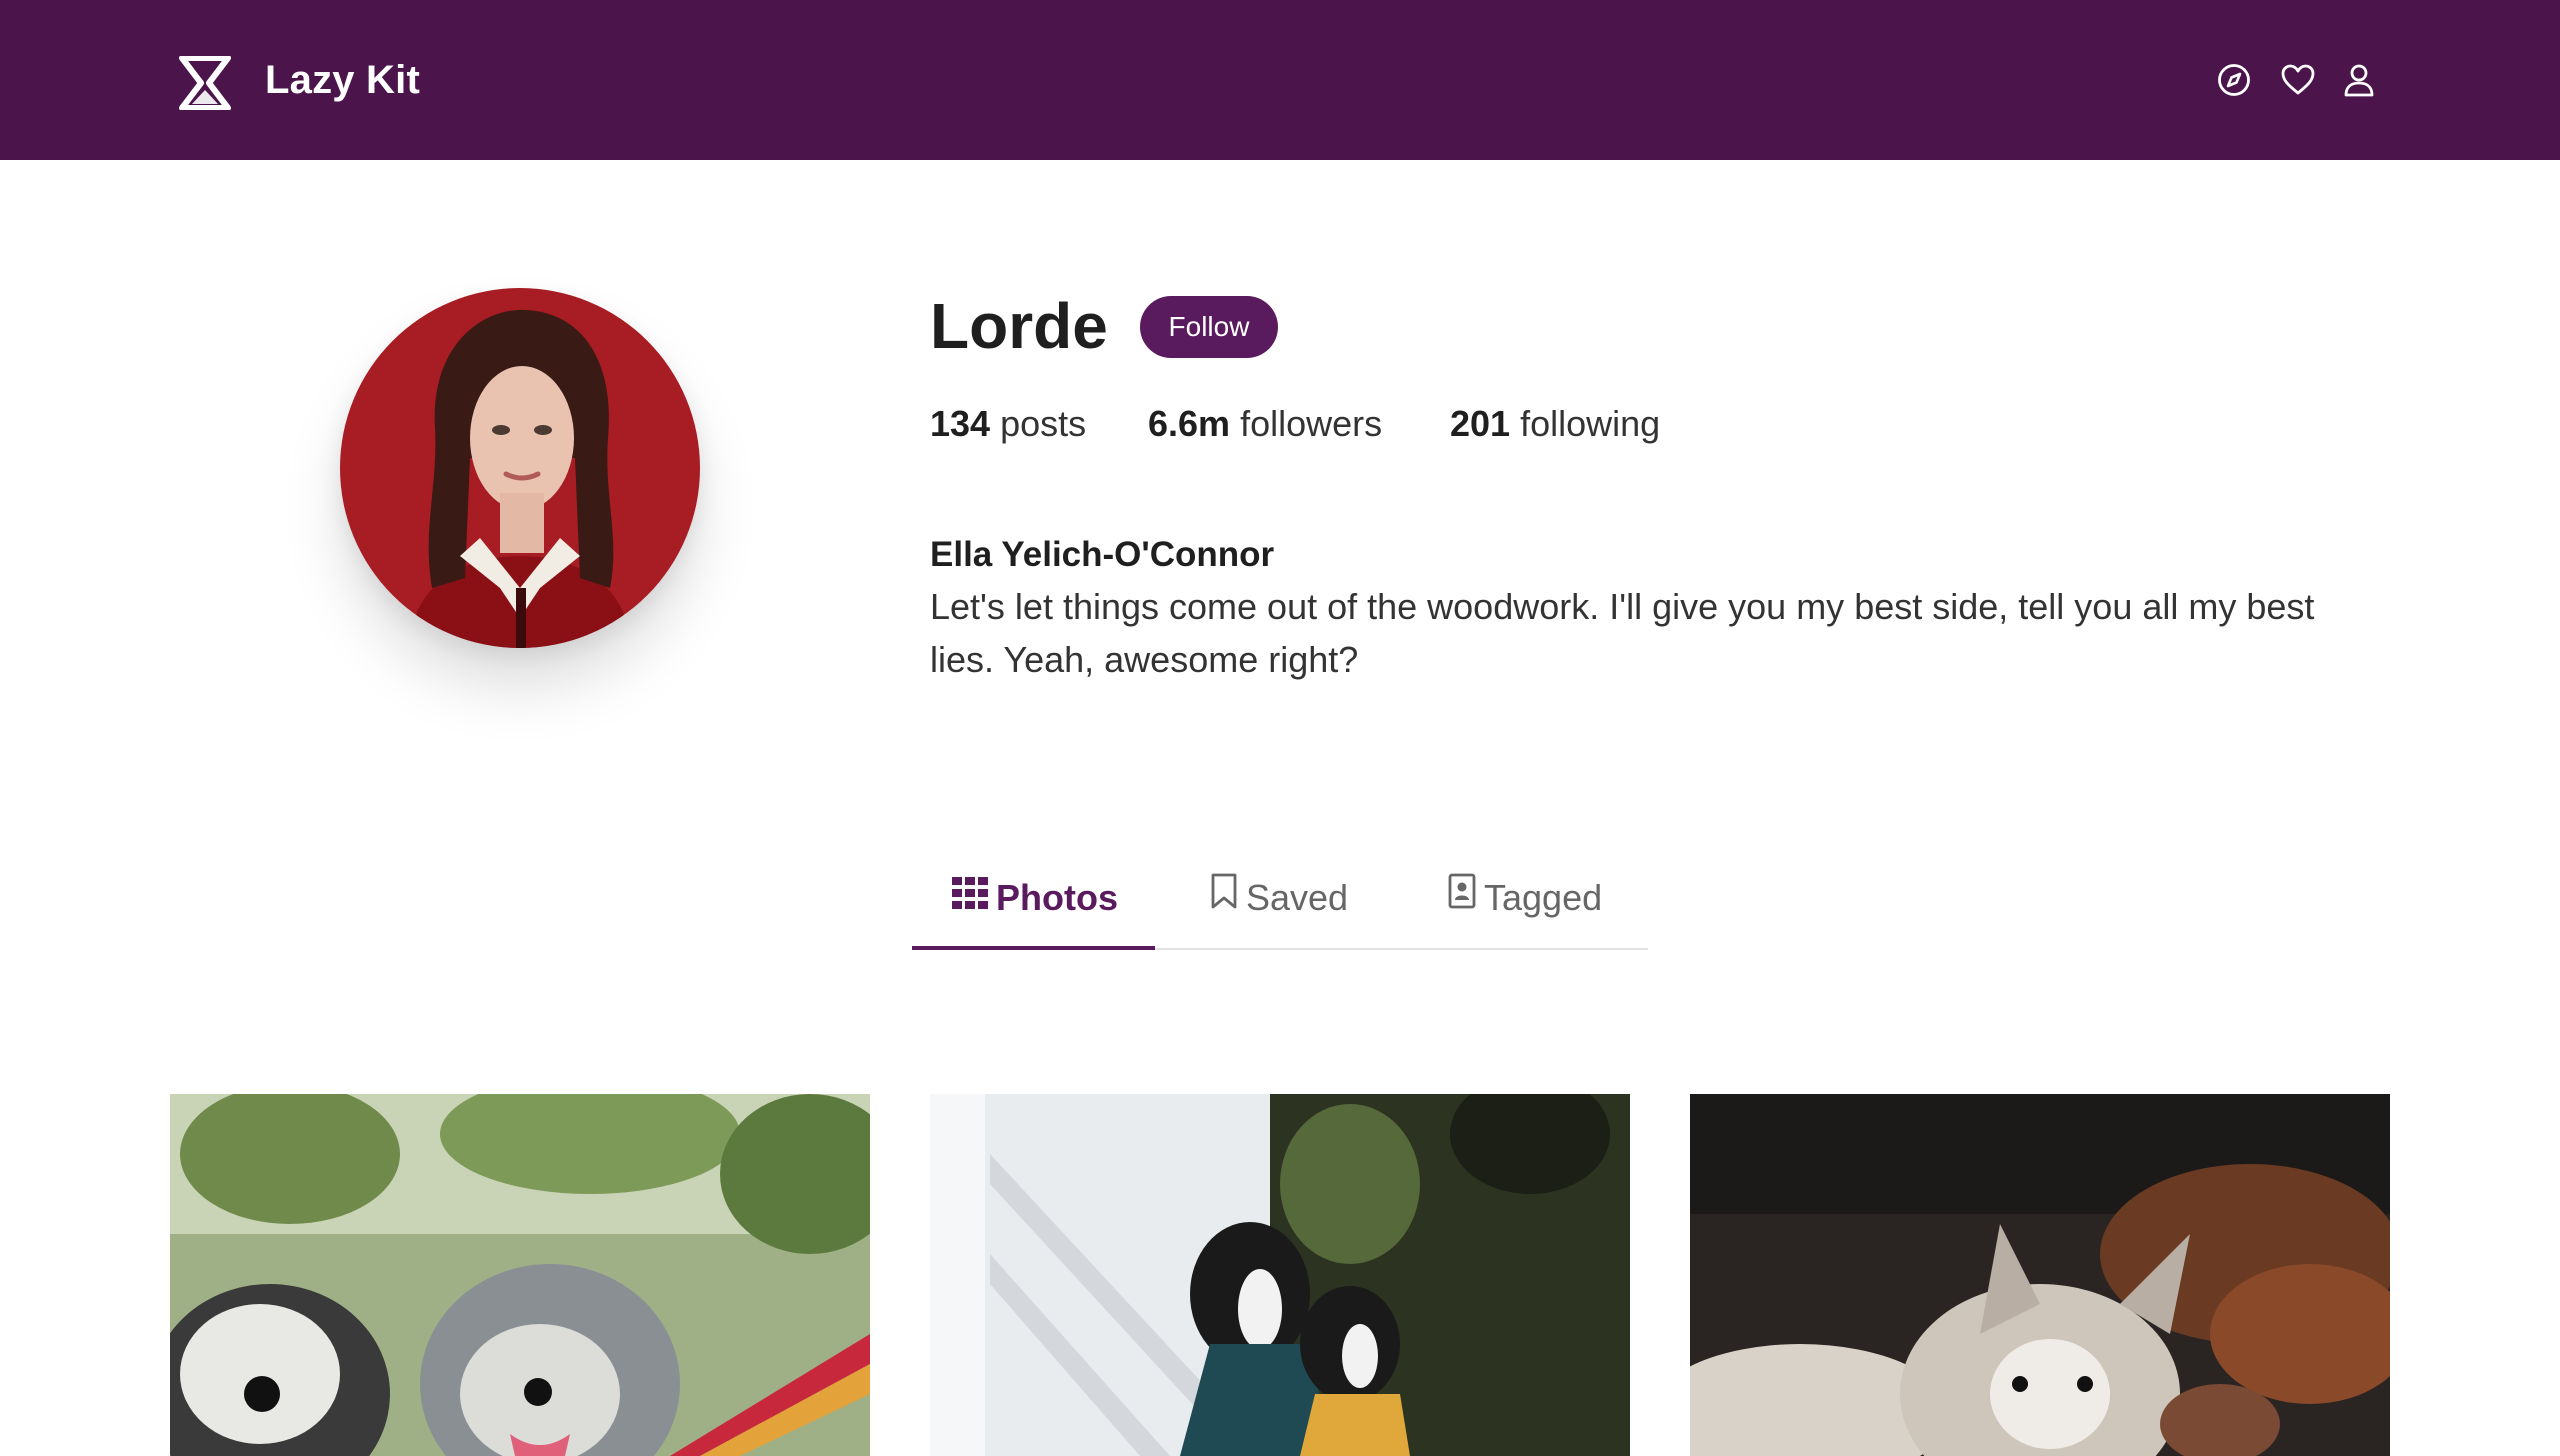 Image resolution: width=2560 pixels, height=1456 pixels. What do you see at coordinates (2234, 80) in the screenshot?
I see `compass-icon` at bounding box center [2234, 80].